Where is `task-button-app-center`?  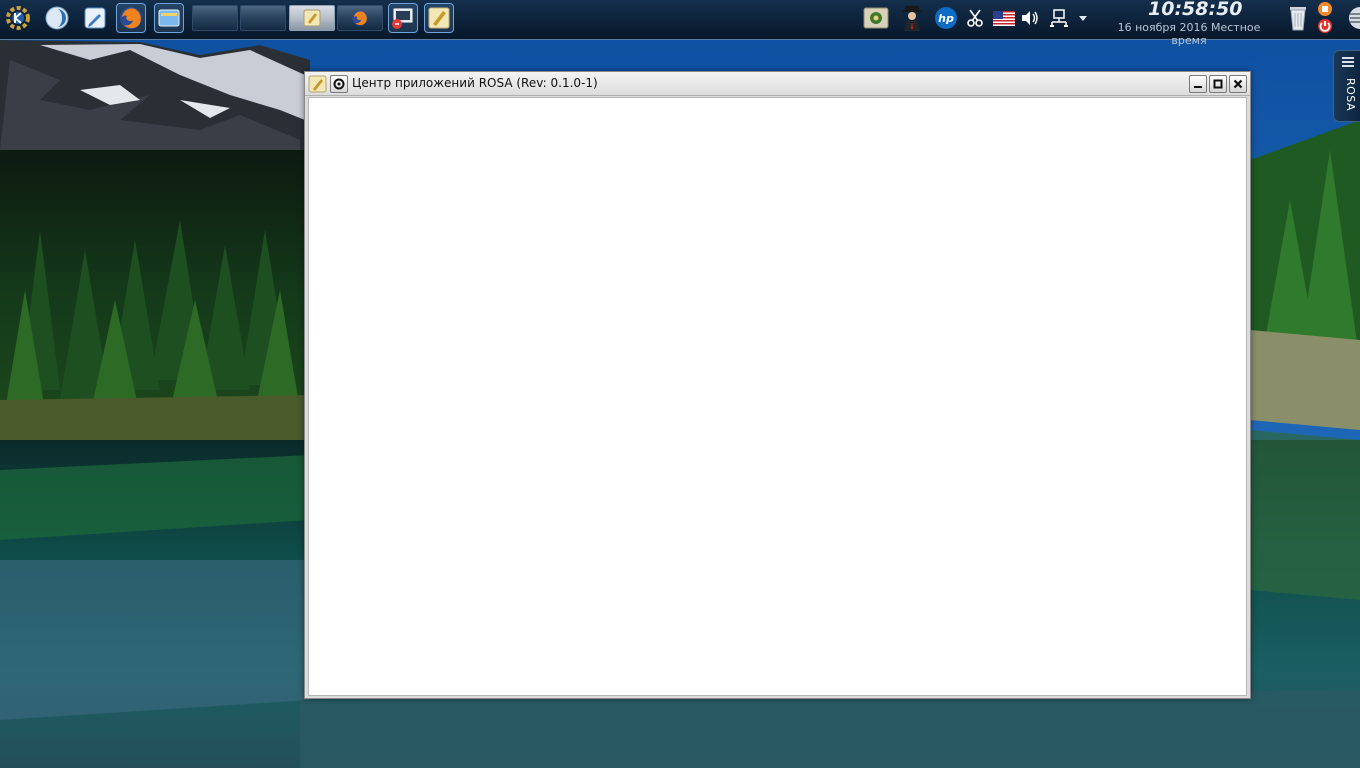 task-button-app-center is located at coordinates (312, 18).